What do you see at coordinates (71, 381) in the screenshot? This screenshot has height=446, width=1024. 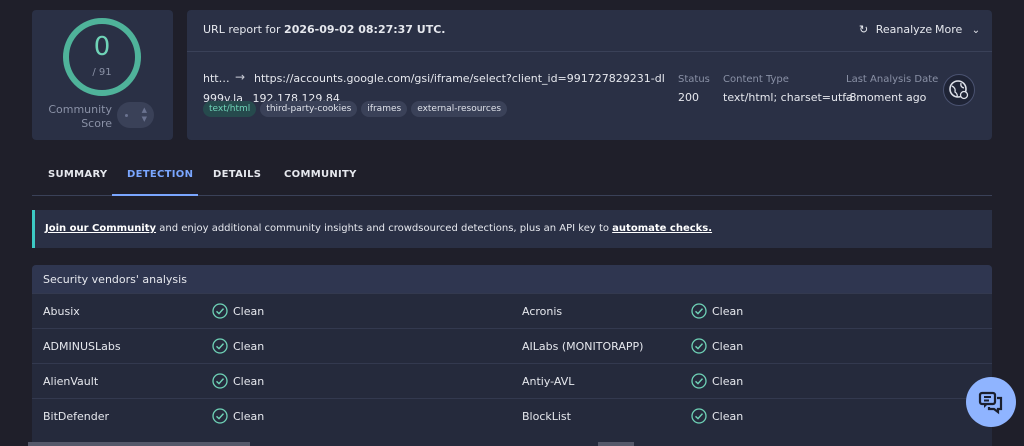 I see `vendor-name: AlienVault` at bounding box center [71, 381].